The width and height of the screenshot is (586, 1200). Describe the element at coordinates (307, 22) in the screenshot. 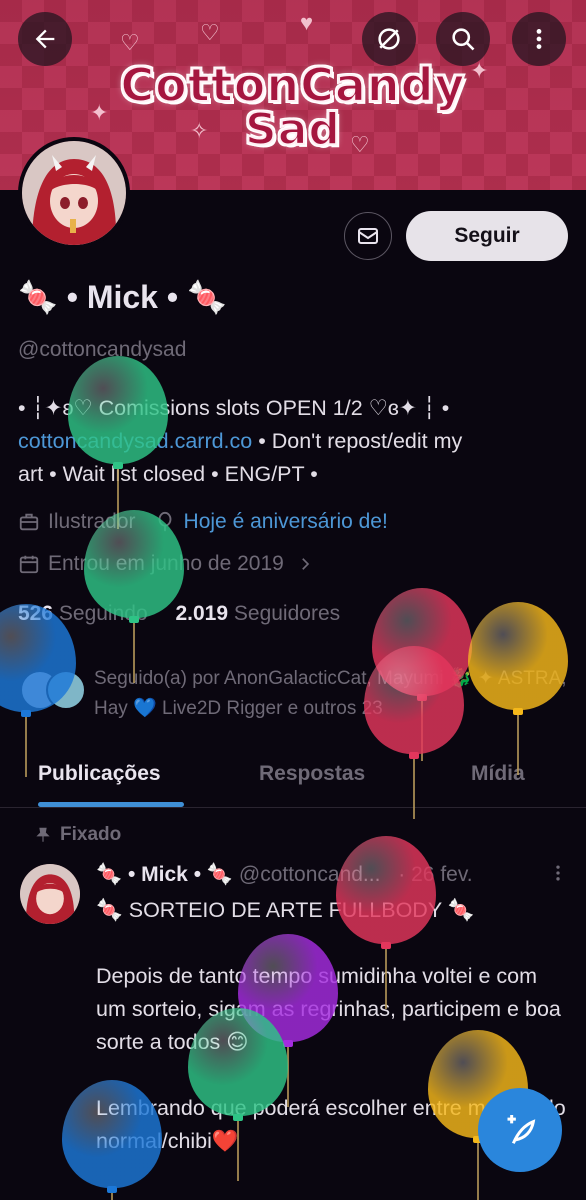

I see `heart-icon: ♥` at that location.